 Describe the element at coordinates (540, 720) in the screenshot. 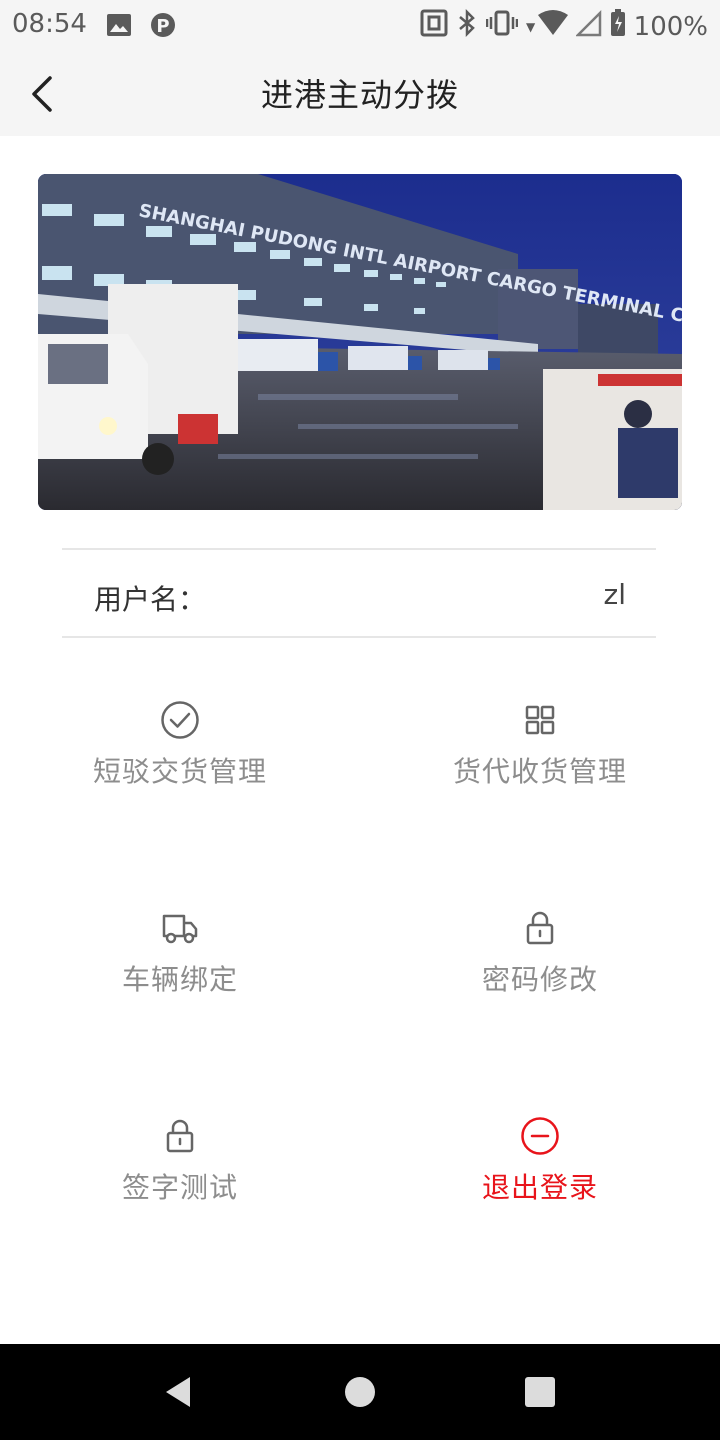

I see `grid-icon` at that location.